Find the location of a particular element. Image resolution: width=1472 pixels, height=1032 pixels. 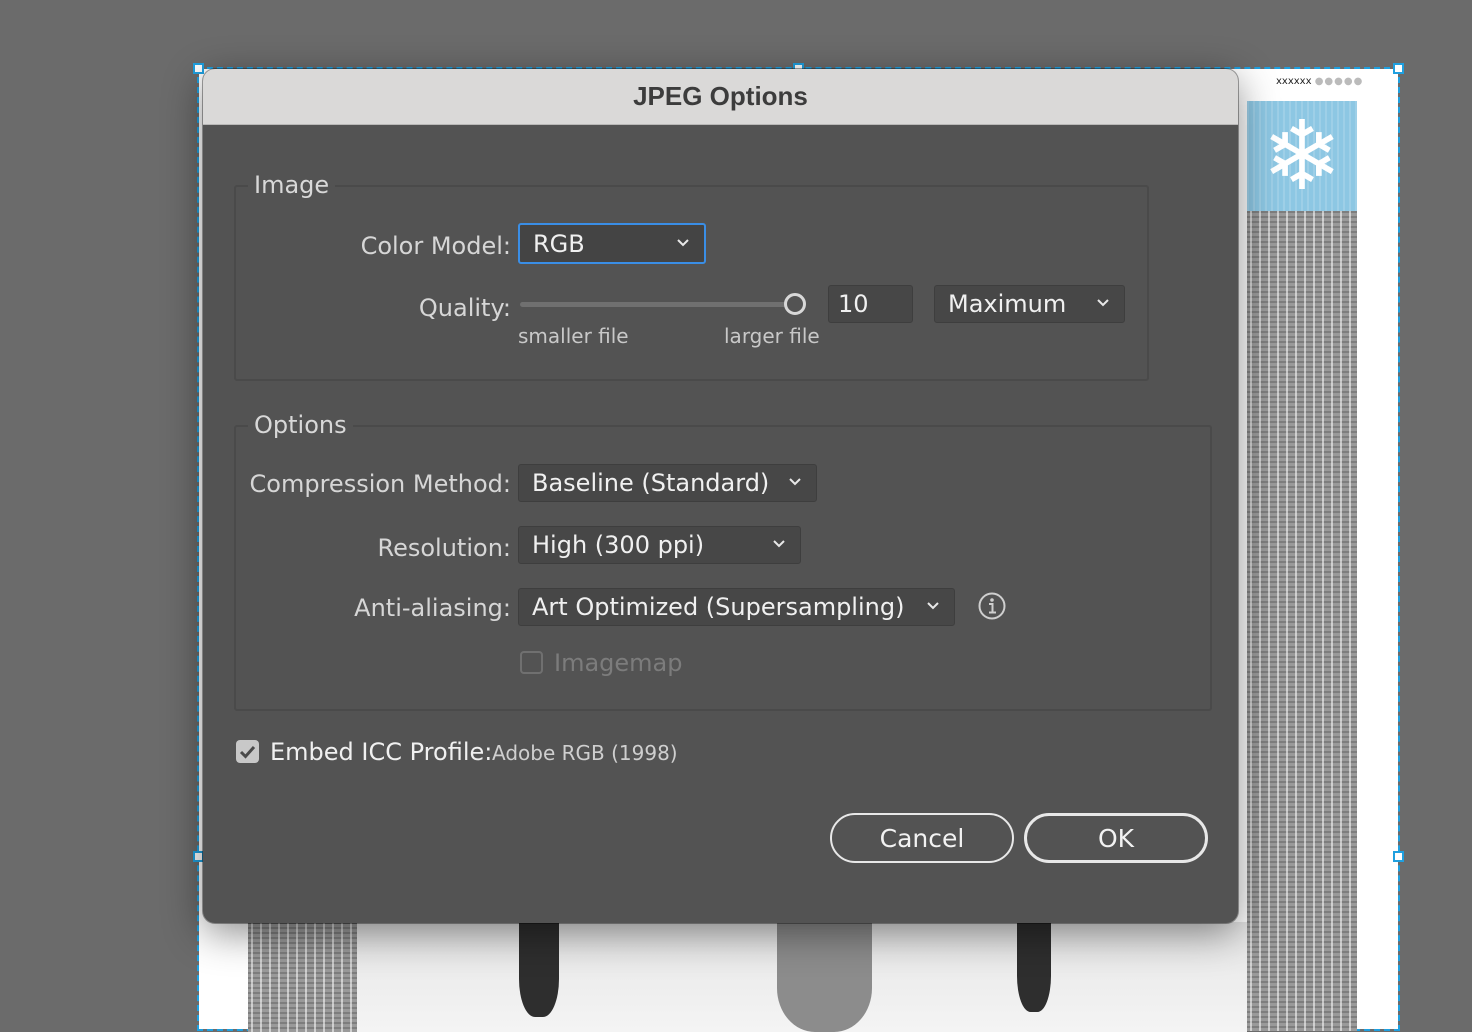

compression-method-select: Baseline (Standard) is located at coordinates (667, 483).